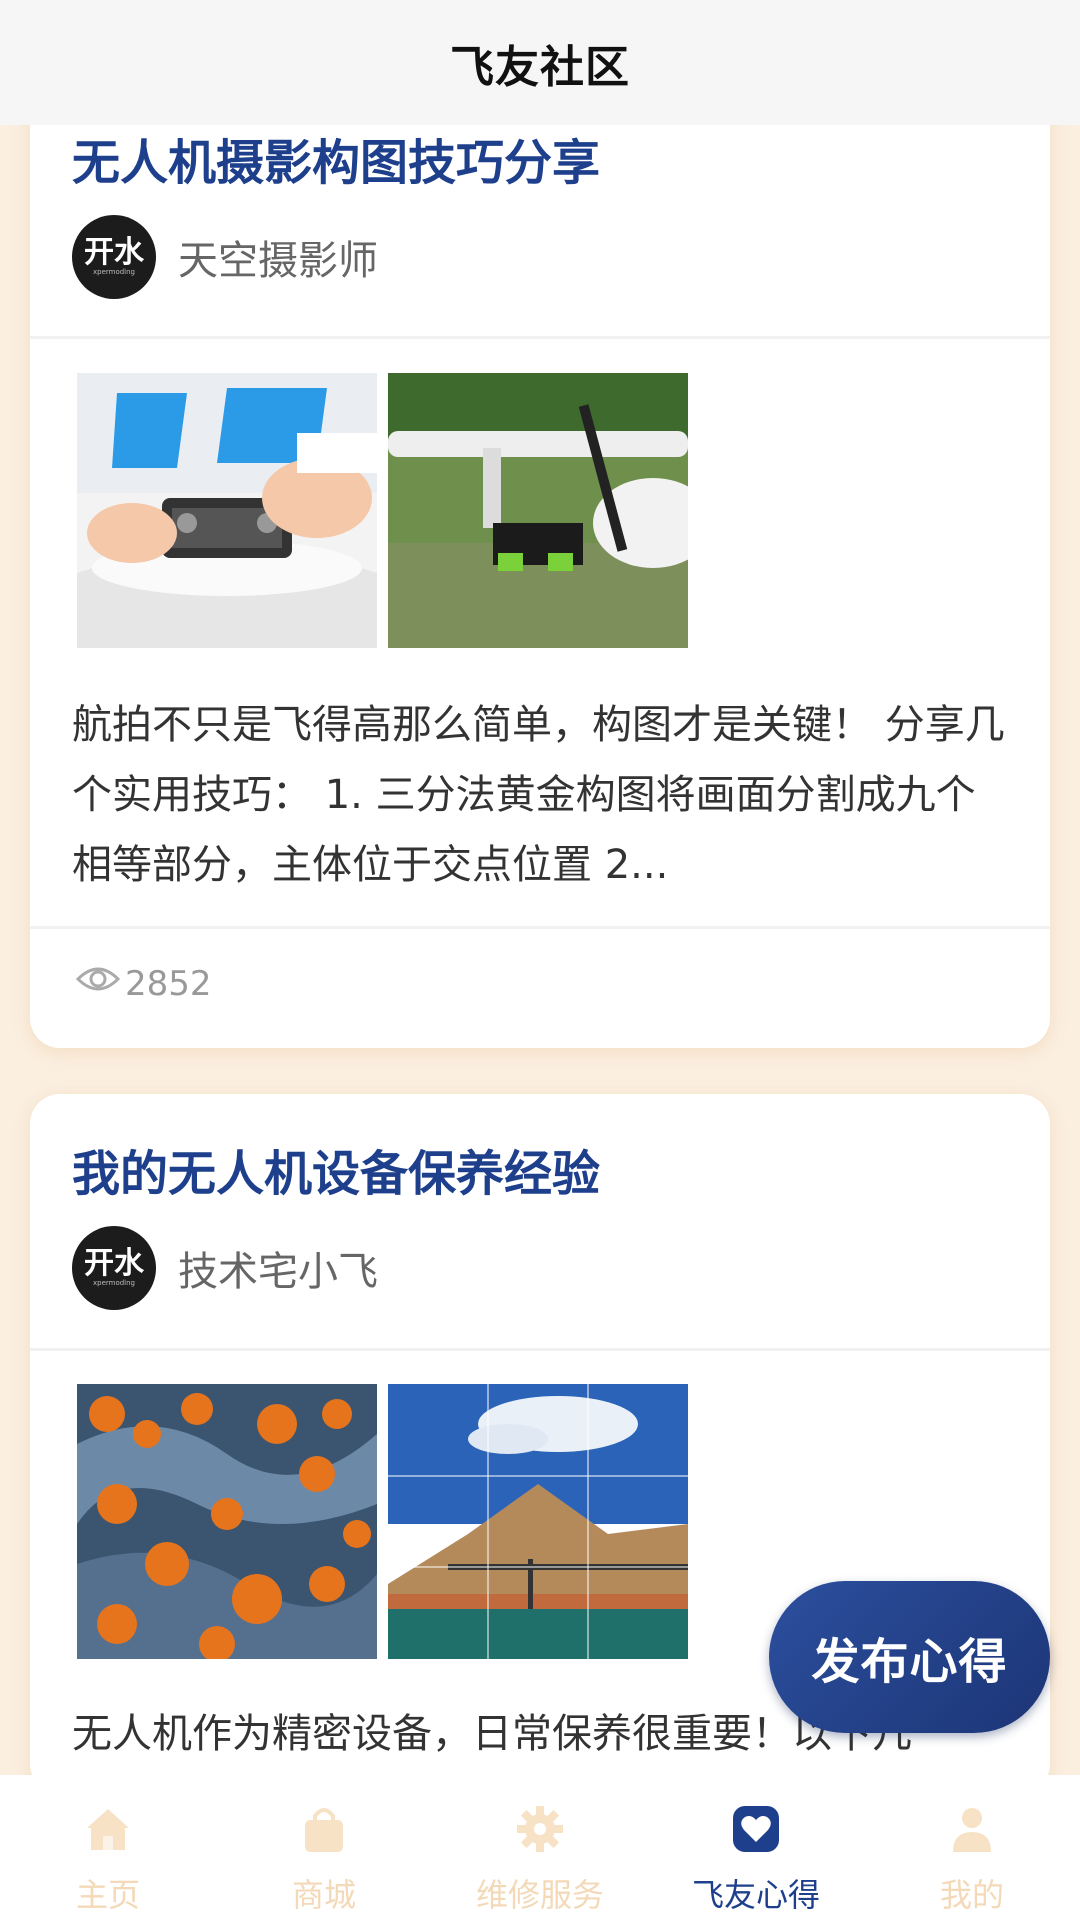  I want to click on page-title: 飞友社区, so click(540, 67).